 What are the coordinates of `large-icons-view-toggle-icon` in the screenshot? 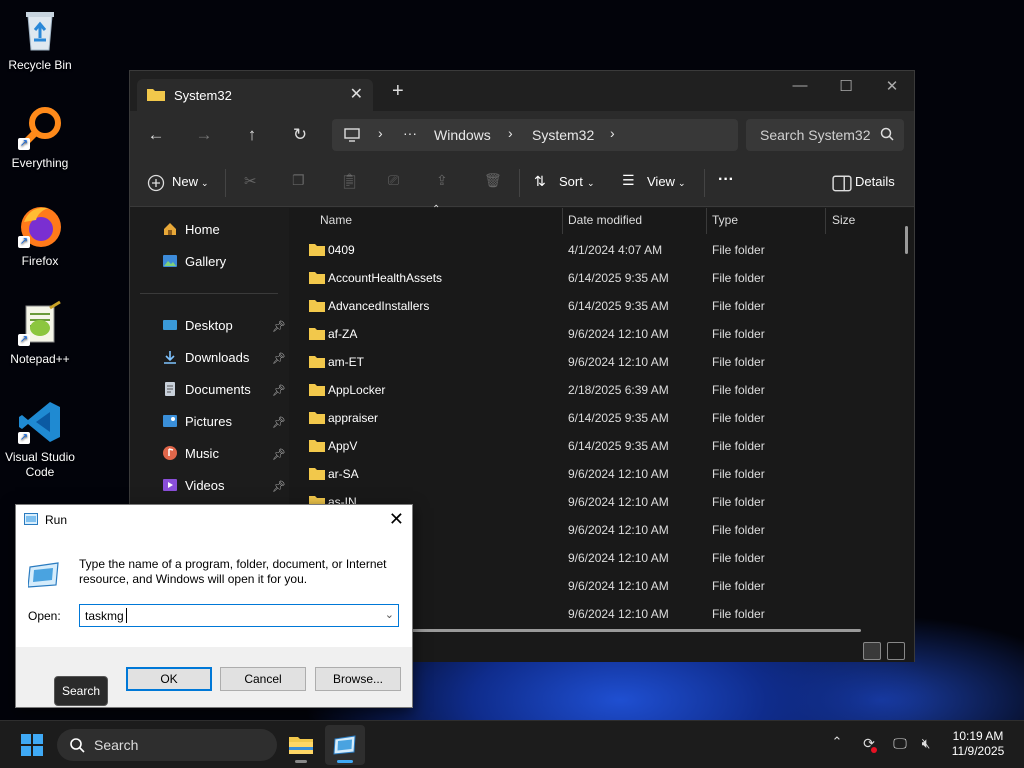 It's located at (896, 651).